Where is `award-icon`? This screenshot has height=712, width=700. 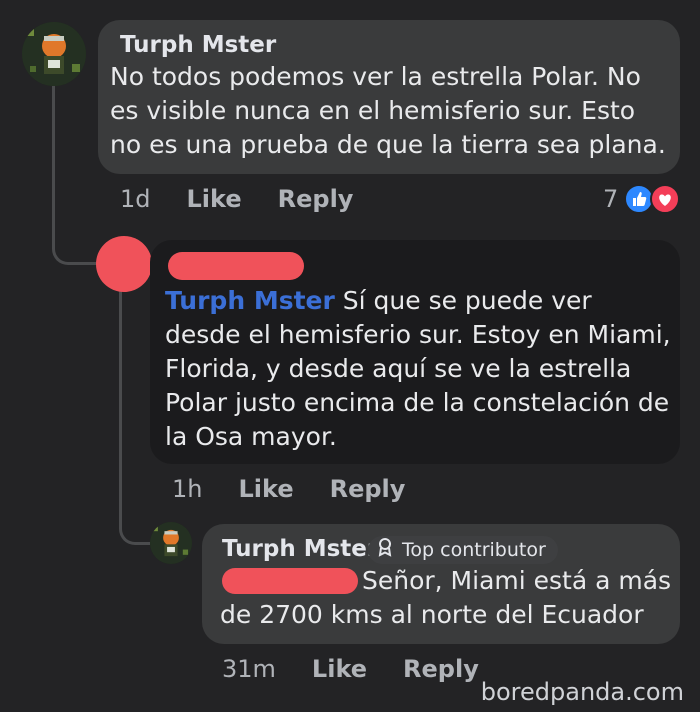 award-icon is located at coordinates (386, 551).